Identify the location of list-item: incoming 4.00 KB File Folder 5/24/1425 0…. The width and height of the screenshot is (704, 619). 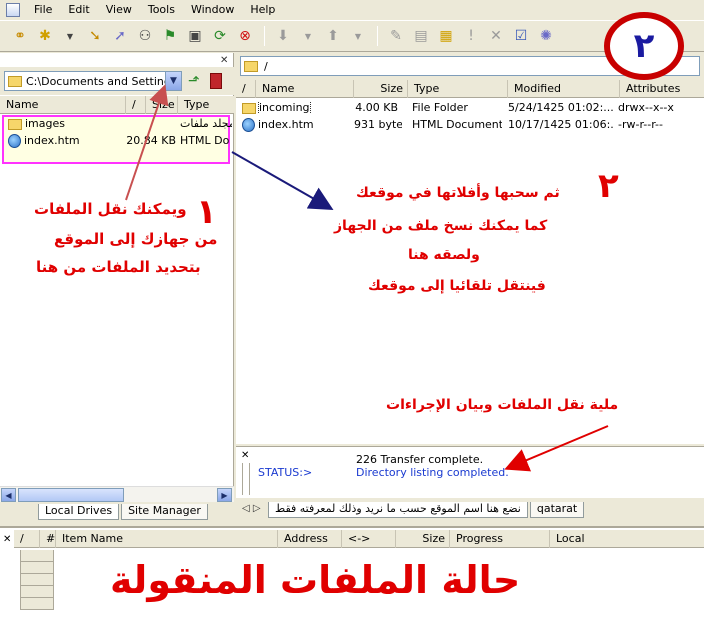
(470, 107).